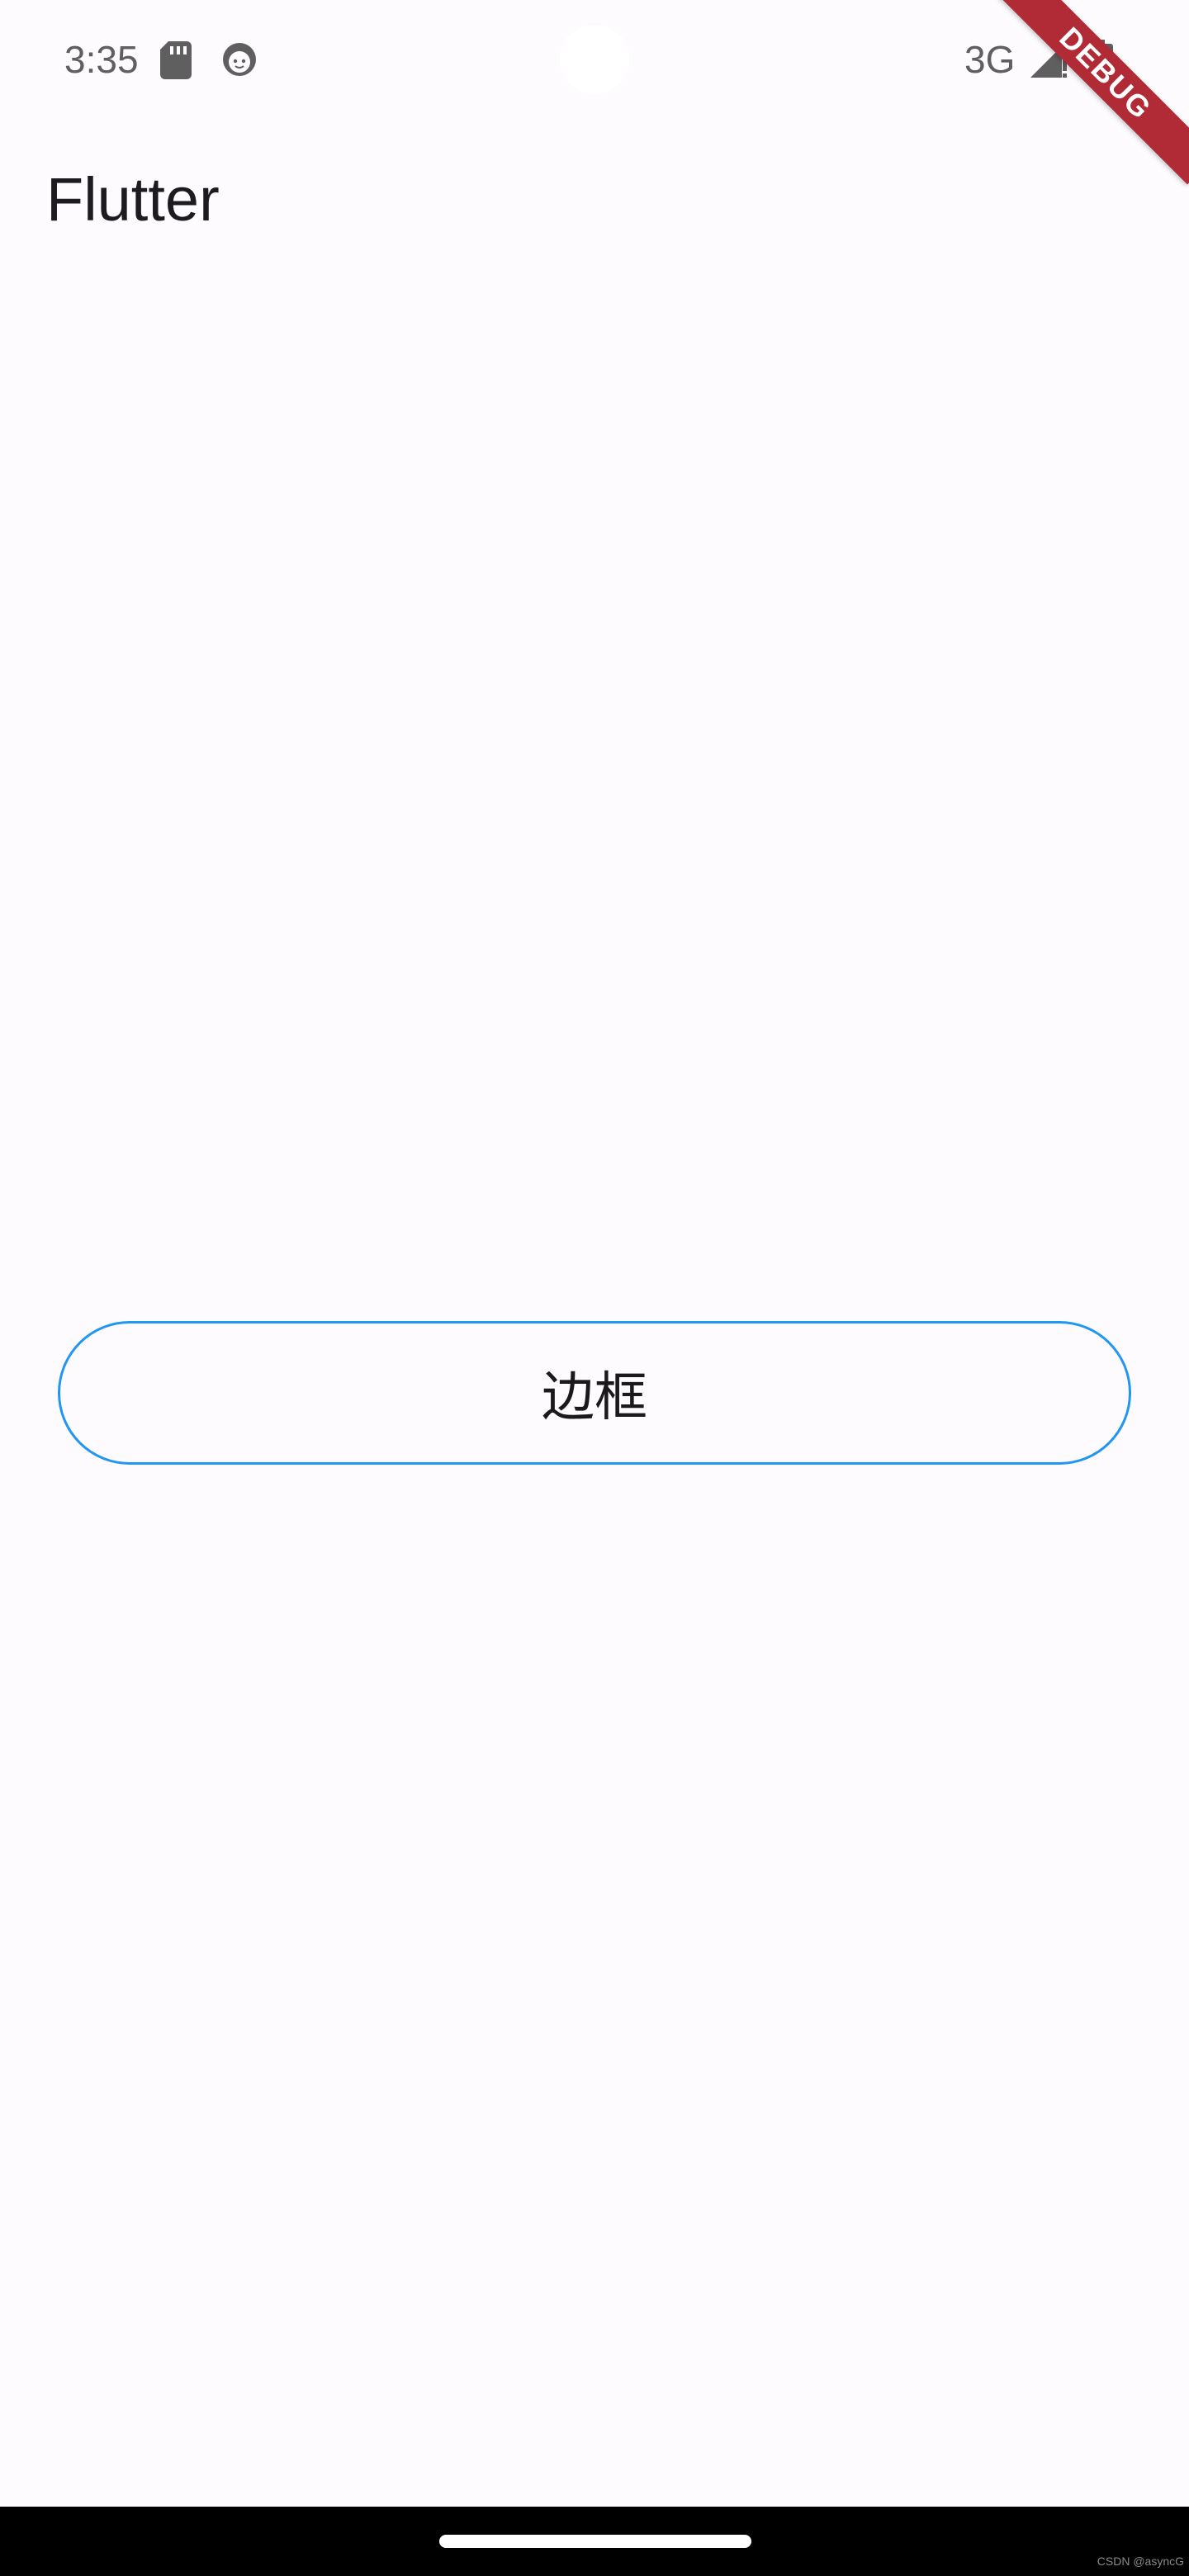  Describe the element at coordinates (133, 199) in the screenshot. I see `app-bar-title: Flutter` at that location.